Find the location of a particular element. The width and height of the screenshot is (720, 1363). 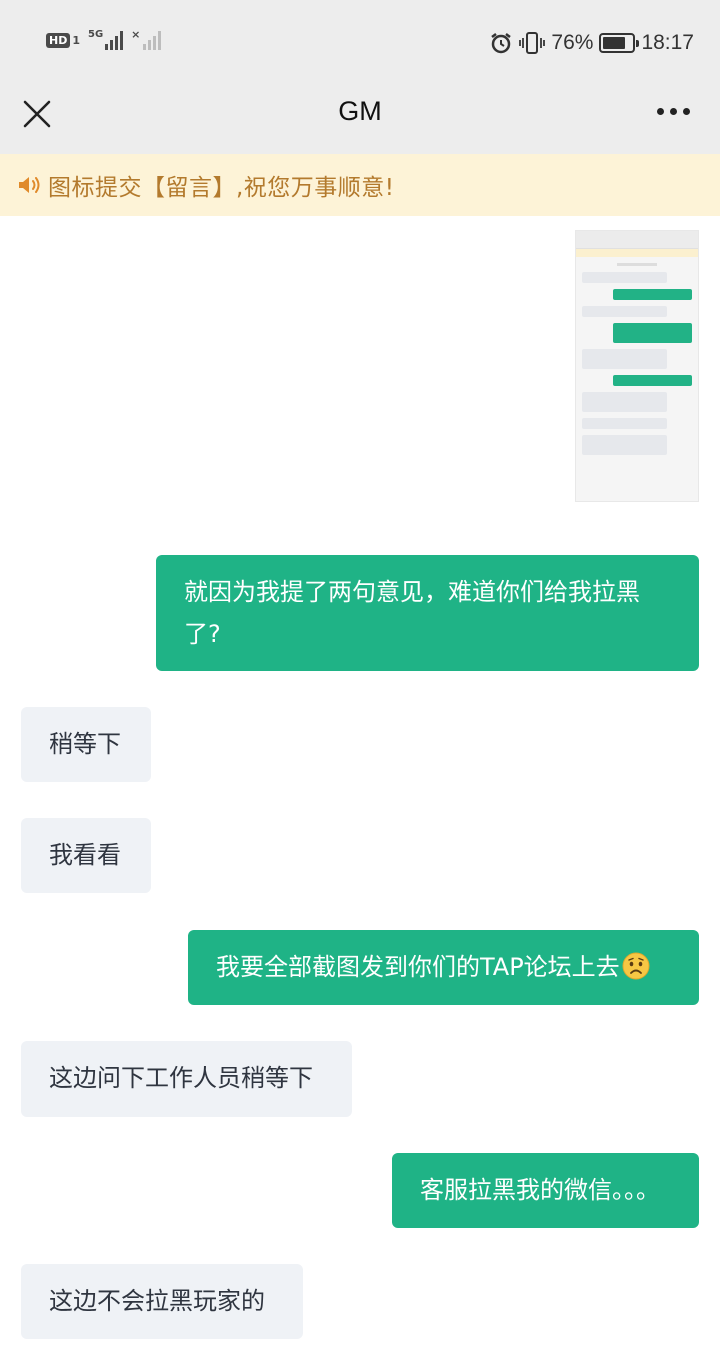

battery-fill is located at coordinates (614, 43).